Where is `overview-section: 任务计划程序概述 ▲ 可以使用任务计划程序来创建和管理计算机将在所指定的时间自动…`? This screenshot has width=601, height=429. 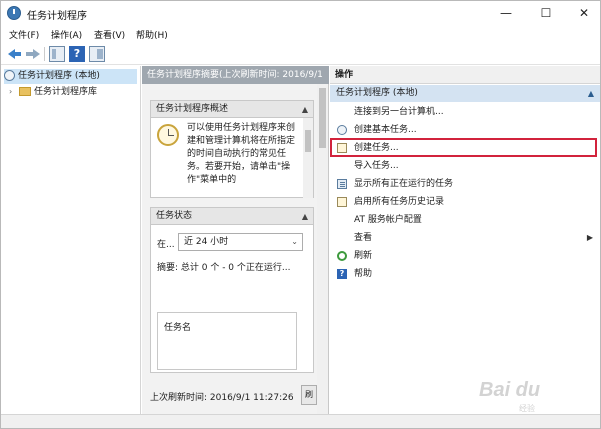 overview-section: 任务计划程序概述 ▲ 可以使用任务计划程序来创建和管理计算机将在所指定的时间自动… is located at coordinates (232, 149).